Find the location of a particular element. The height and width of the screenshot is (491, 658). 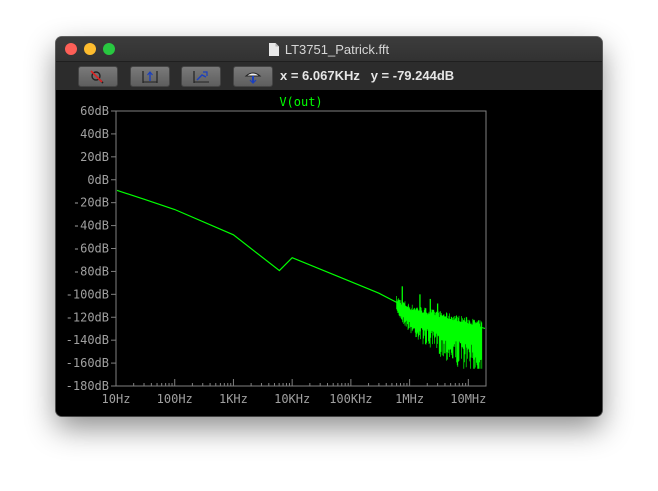

y-tick-label: -40dB is located at coordinates (91, 226).